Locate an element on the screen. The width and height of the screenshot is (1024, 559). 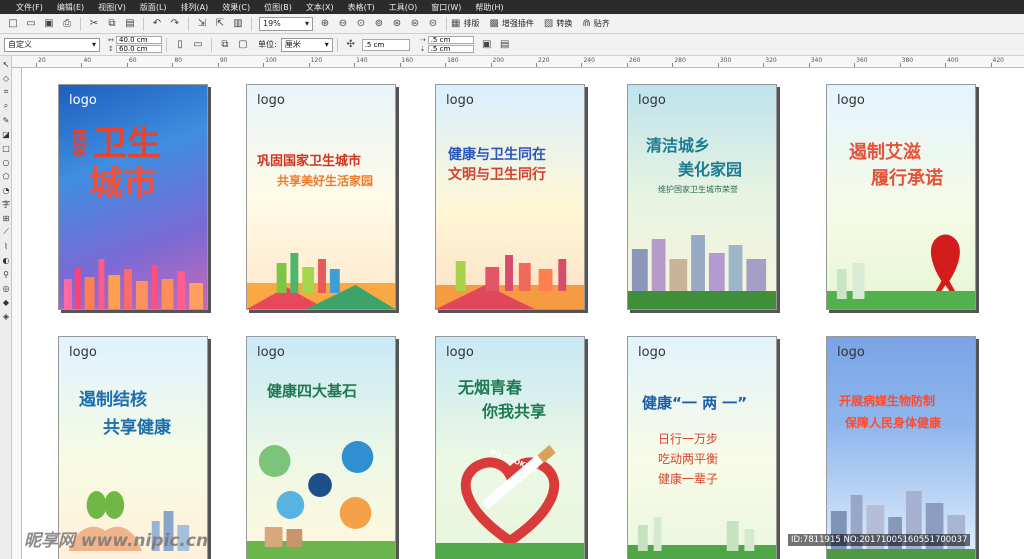
polygon-tool-icon: ⬠ is located at coordinates (6, 176).